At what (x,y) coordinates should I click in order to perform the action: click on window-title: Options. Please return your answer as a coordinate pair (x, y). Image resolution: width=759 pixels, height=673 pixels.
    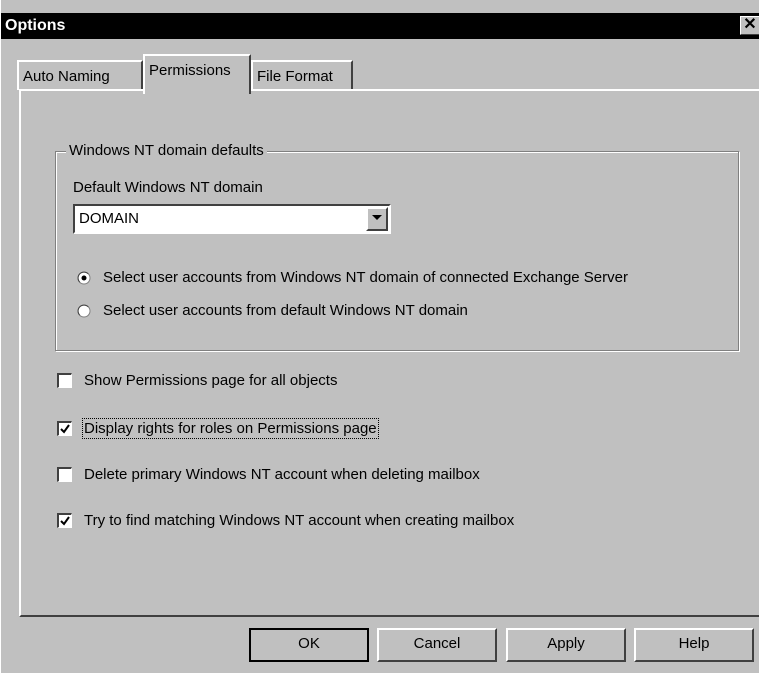
    Looking at the image, I should click on (35, 25).